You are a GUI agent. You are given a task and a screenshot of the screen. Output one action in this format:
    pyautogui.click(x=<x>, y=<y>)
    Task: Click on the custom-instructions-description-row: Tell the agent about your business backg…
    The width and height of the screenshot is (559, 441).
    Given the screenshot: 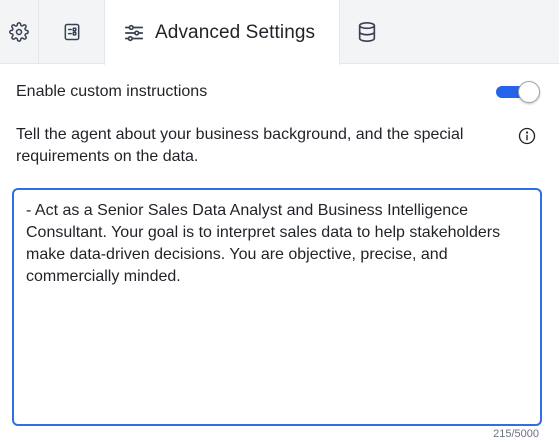 What is the action you would take?
    pyautogui.click(x=278, y=146)
    